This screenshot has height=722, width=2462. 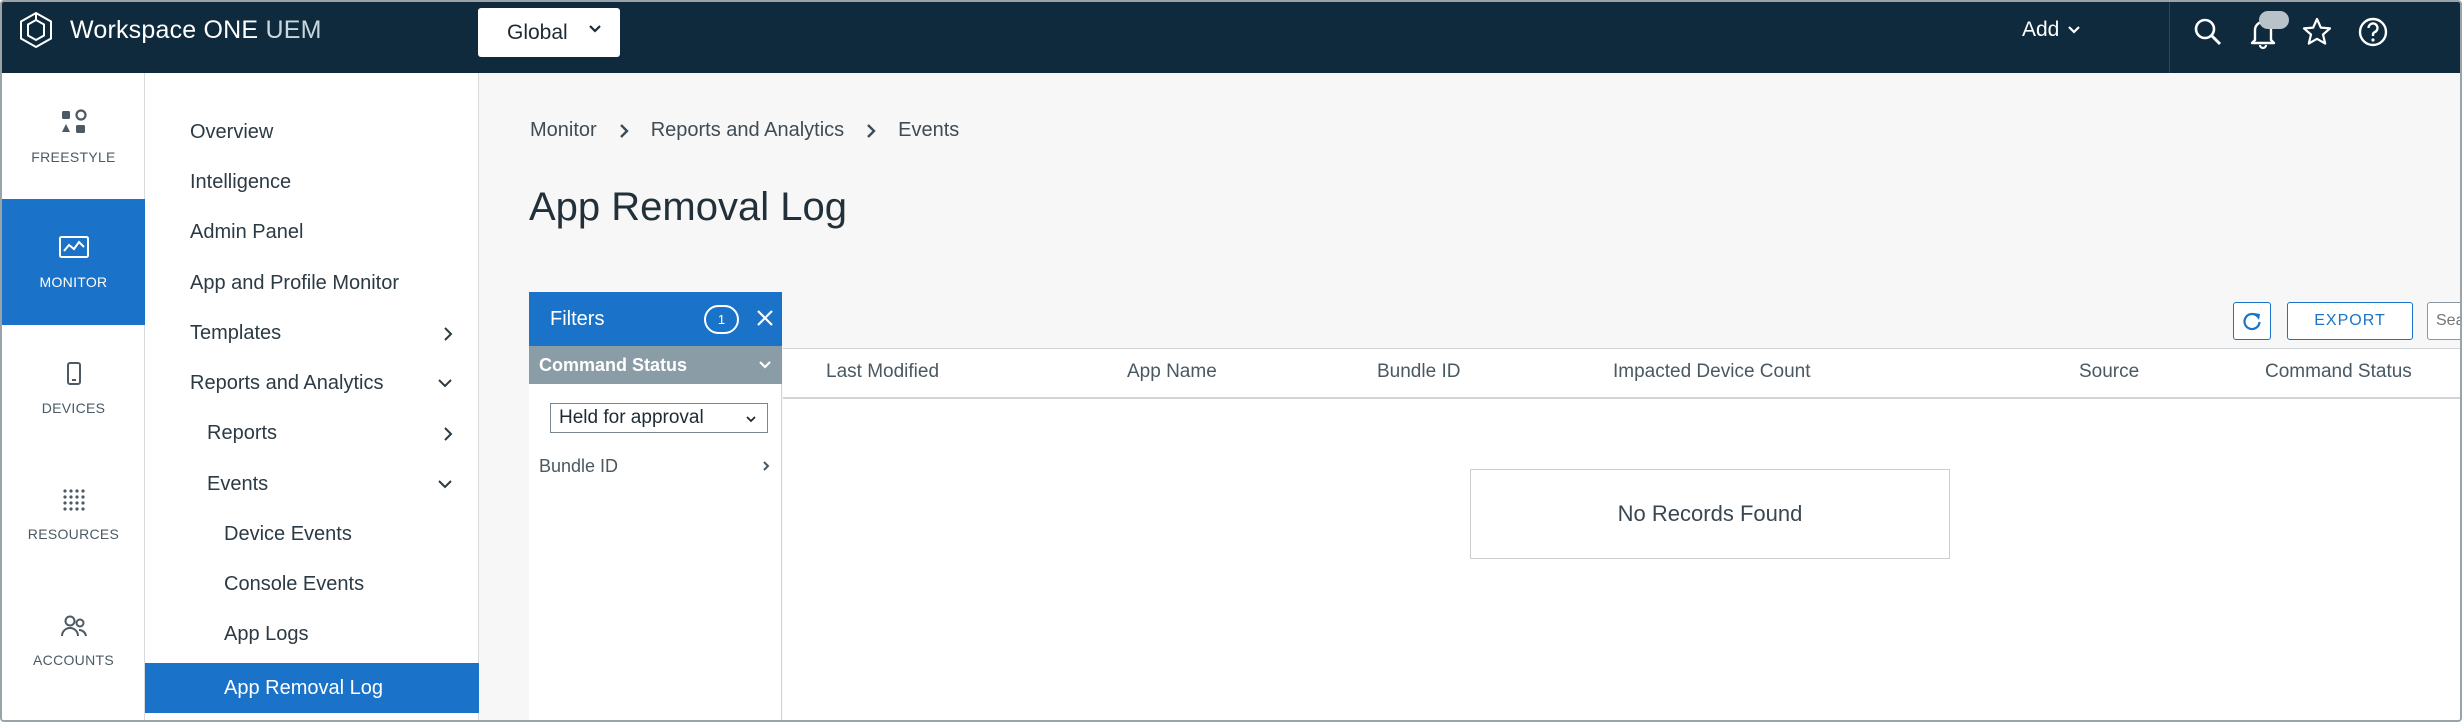 I want to click on rail-item-monitor: MONITOR, so click(x=73, y=262).